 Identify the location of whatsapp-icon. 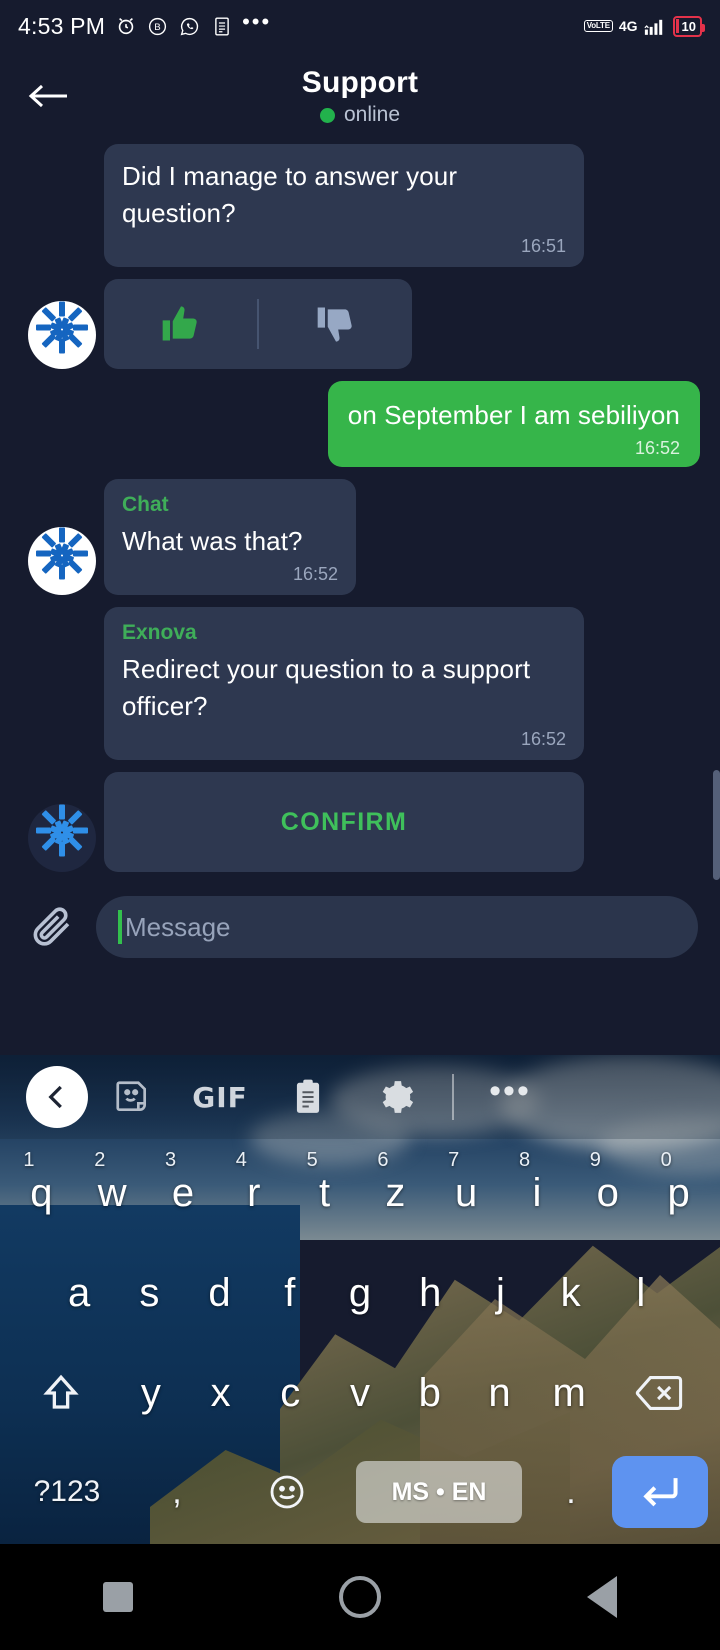
(189, 26).